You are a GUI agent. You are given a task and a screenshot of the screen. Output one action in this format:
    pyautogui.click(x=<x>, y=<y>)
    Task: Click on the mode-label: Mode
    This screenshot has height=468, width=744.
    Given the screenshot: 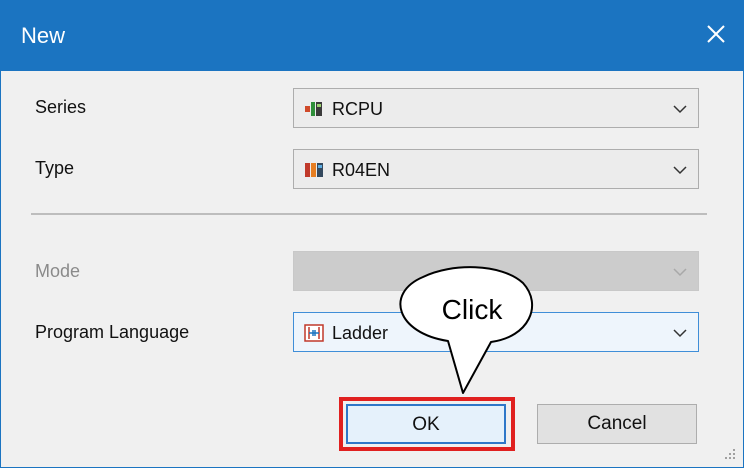 What is the action you would take?
    pyautogui.click(x=58, y=271)
    